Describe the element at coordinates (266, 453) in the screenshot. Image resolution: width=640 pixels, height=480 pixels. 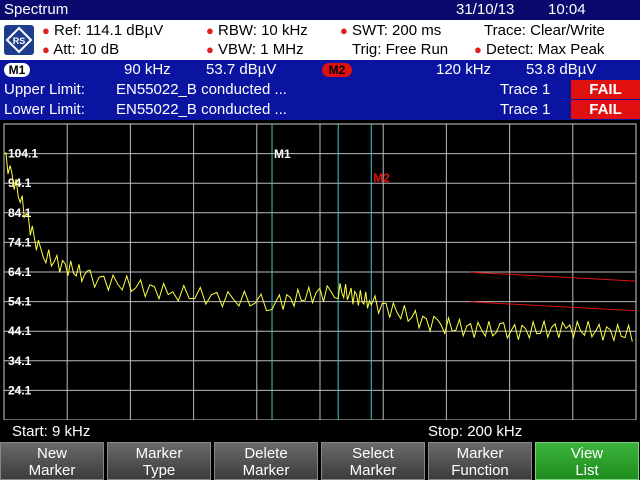
I see `softkey-line: Delete` at that location.